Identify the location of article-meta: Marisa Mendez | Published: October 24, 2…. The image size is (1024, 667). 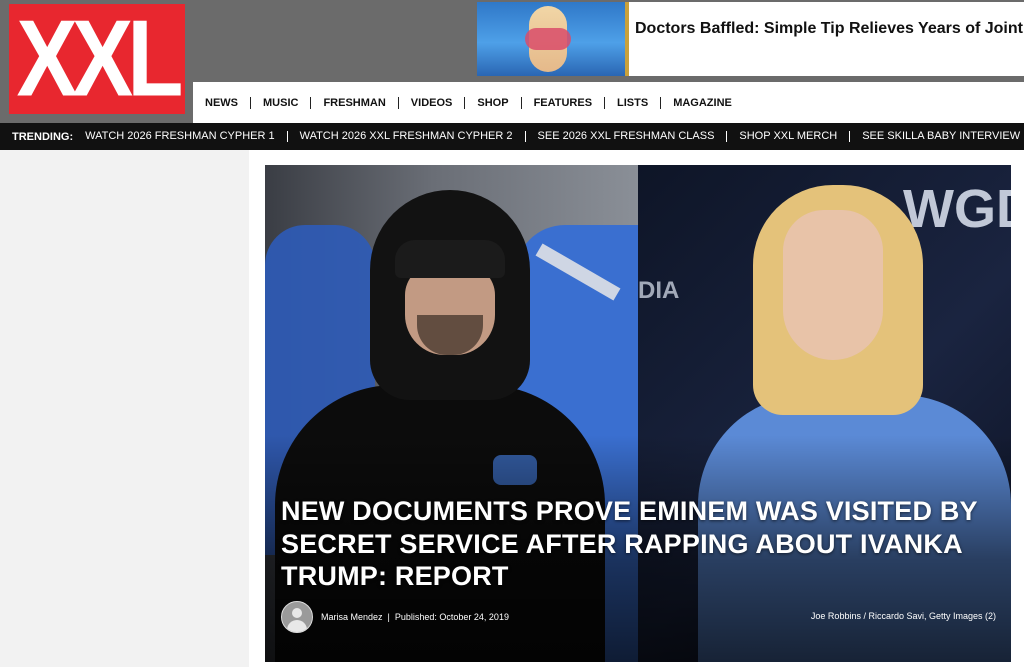
(395, 617).